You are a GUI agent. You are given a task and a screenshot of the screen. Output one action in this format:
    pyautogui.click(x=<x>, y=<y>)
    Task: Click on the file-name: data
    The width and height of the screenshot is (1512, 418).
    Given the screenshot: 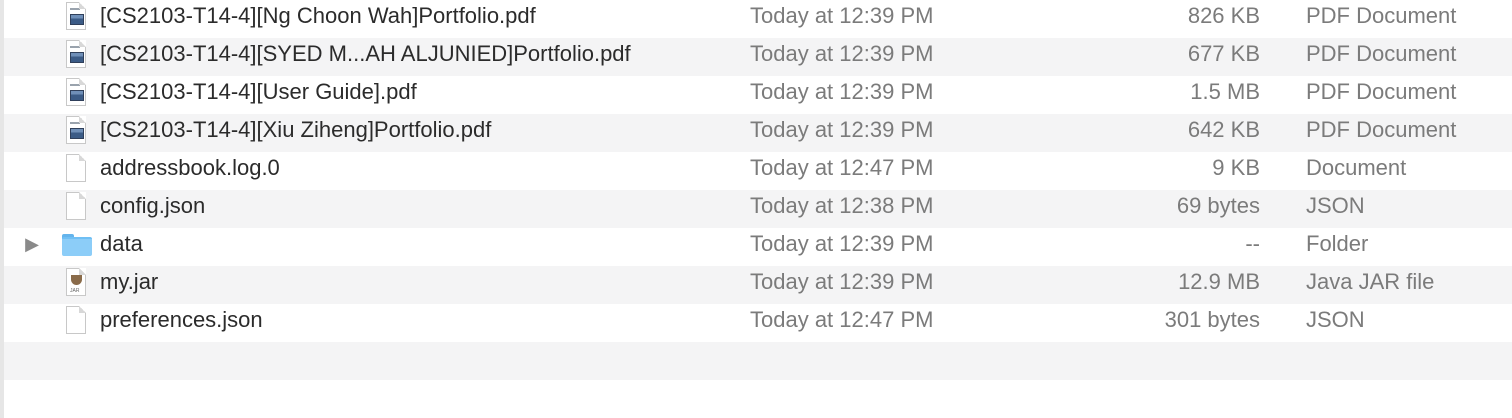 What is the action you would take?
    pyautogui.click(x=121, y=247)
    